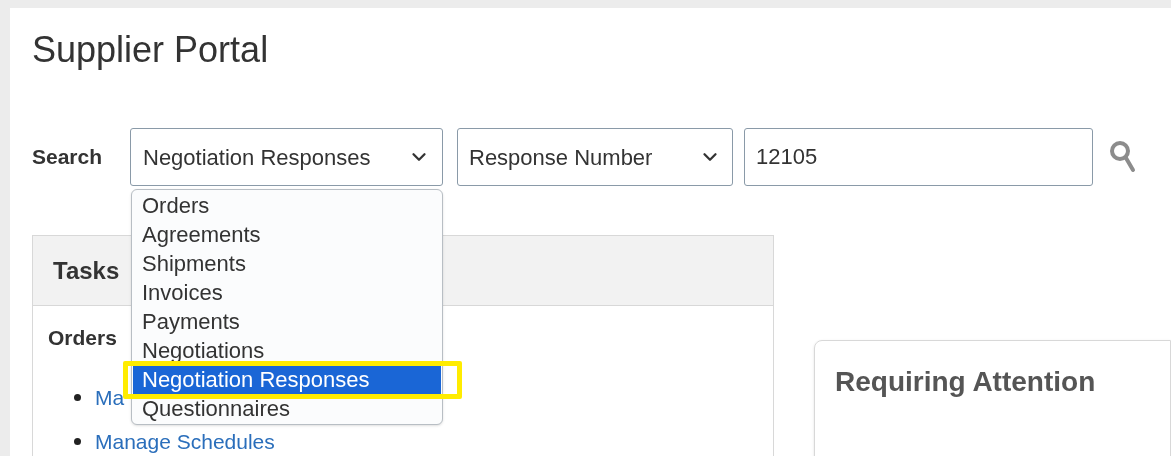  What do you see at coordinates (86, 270) in the screenshot?
I see `panel-title: Tasks` at bounding box center [86, 270].